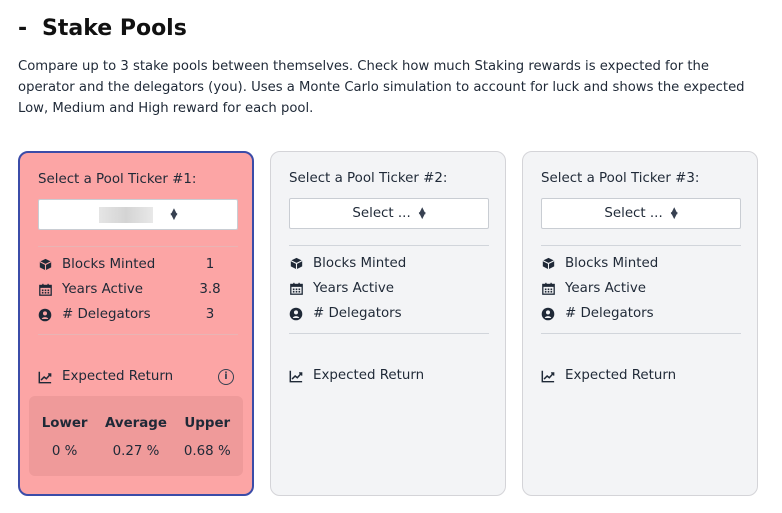  What do you see at coordinates (136, 436) in the screenshot?
I see `returns-table: Lower Average Upper 0 % 0.27 % 0.68 %` at bounding box center [136, 436].